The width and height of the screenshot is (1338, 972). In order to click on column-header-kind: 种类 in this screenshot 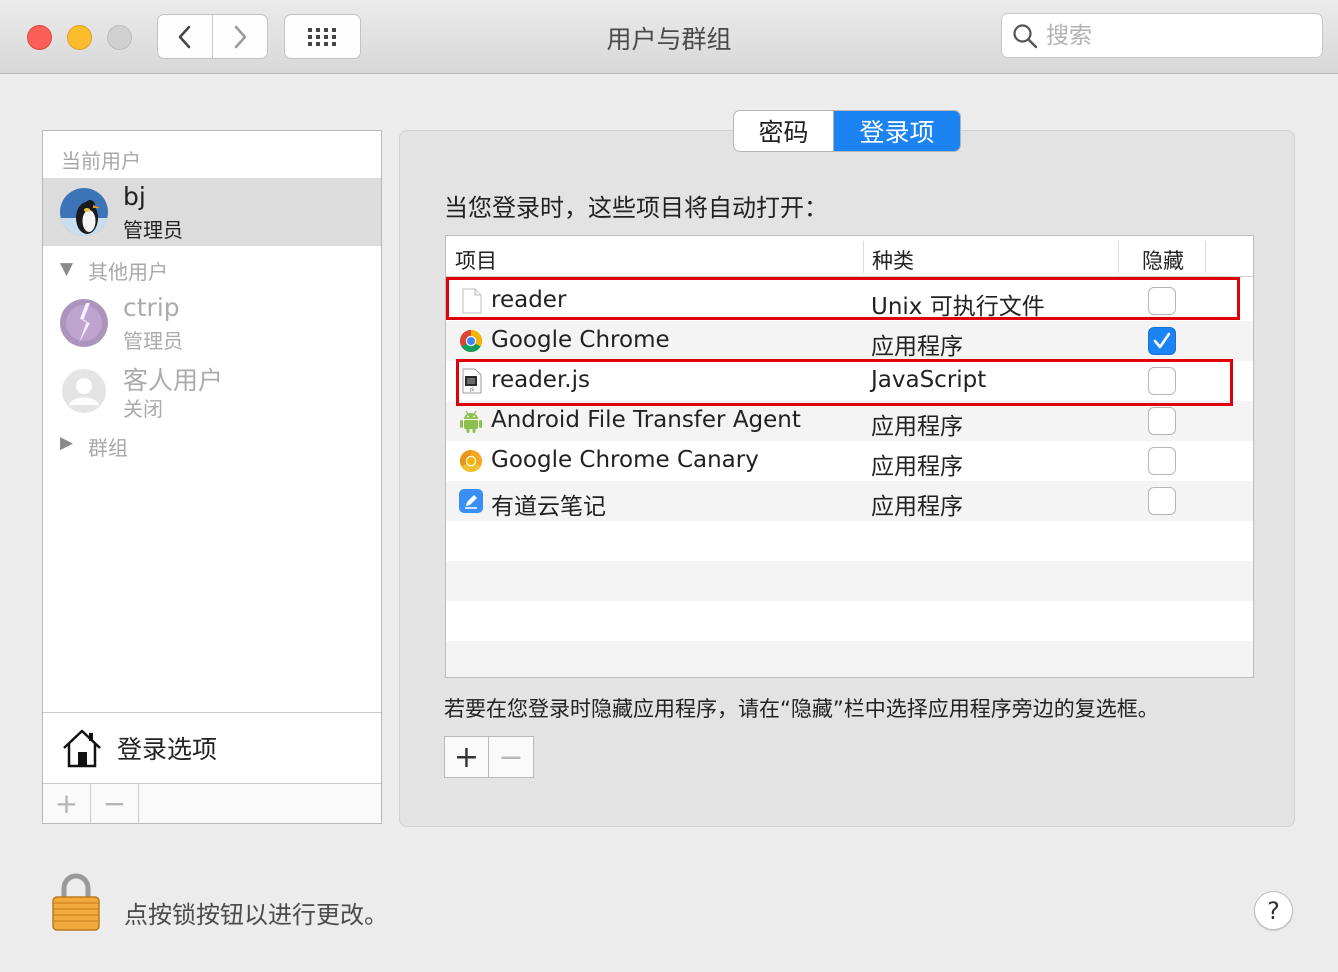, I will do `click(893, 260)`.